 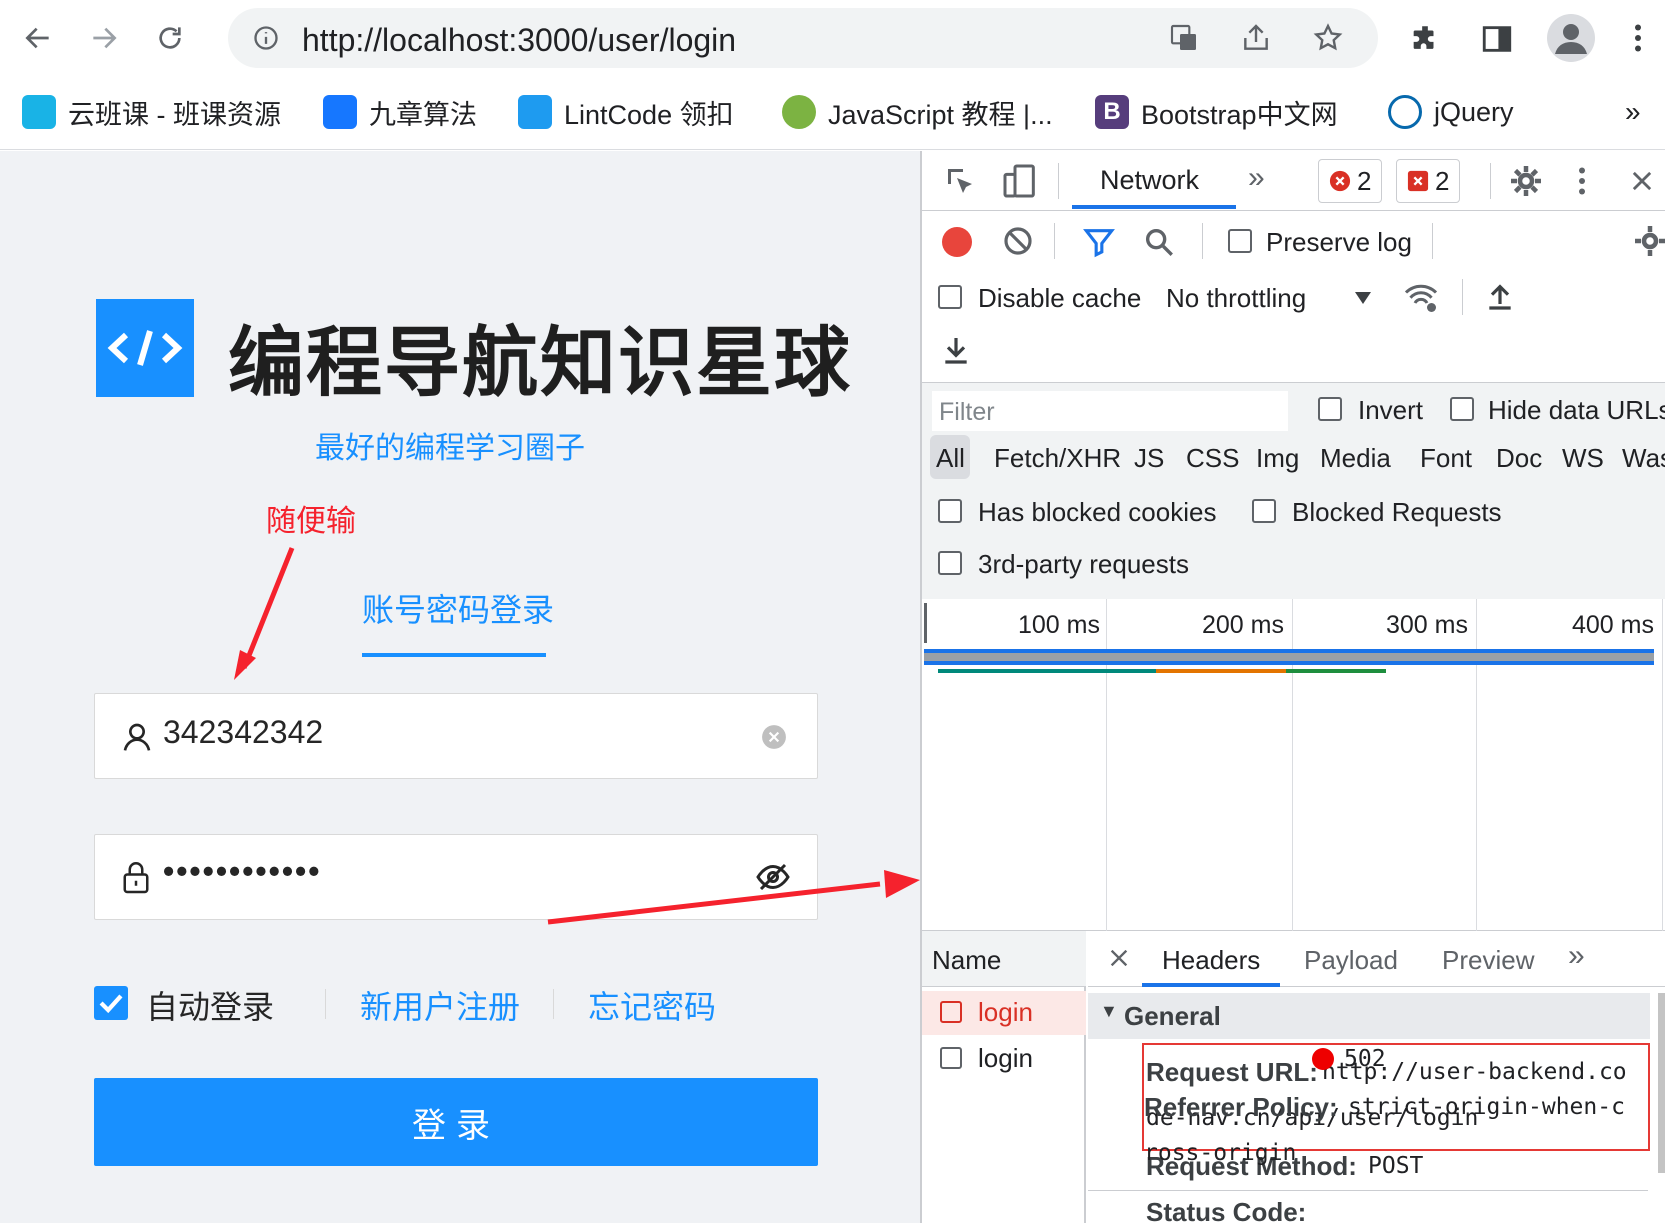 I want to click on inspect-element-icon, so click(x=960, y=181).